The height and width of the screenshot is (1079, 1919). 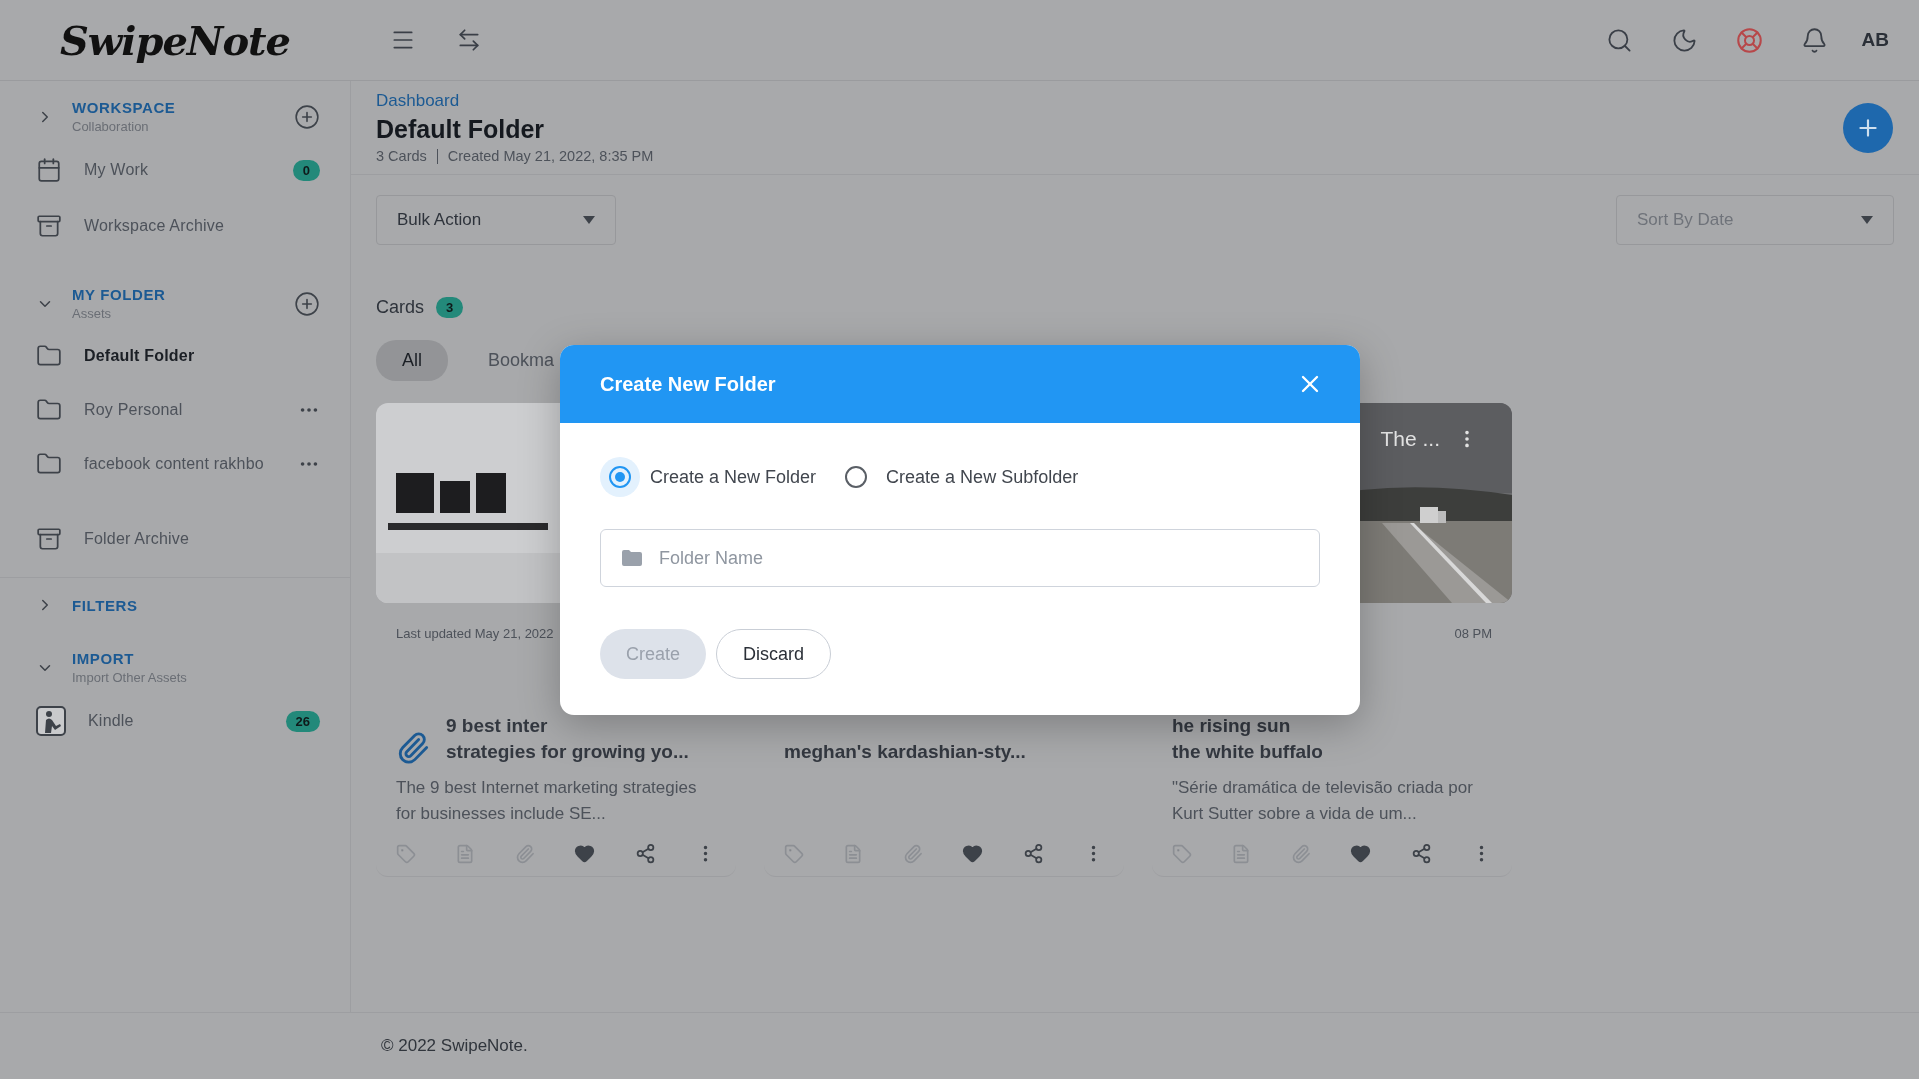 I want to click on cards-heading: Cards, so click(x=400, y=307).